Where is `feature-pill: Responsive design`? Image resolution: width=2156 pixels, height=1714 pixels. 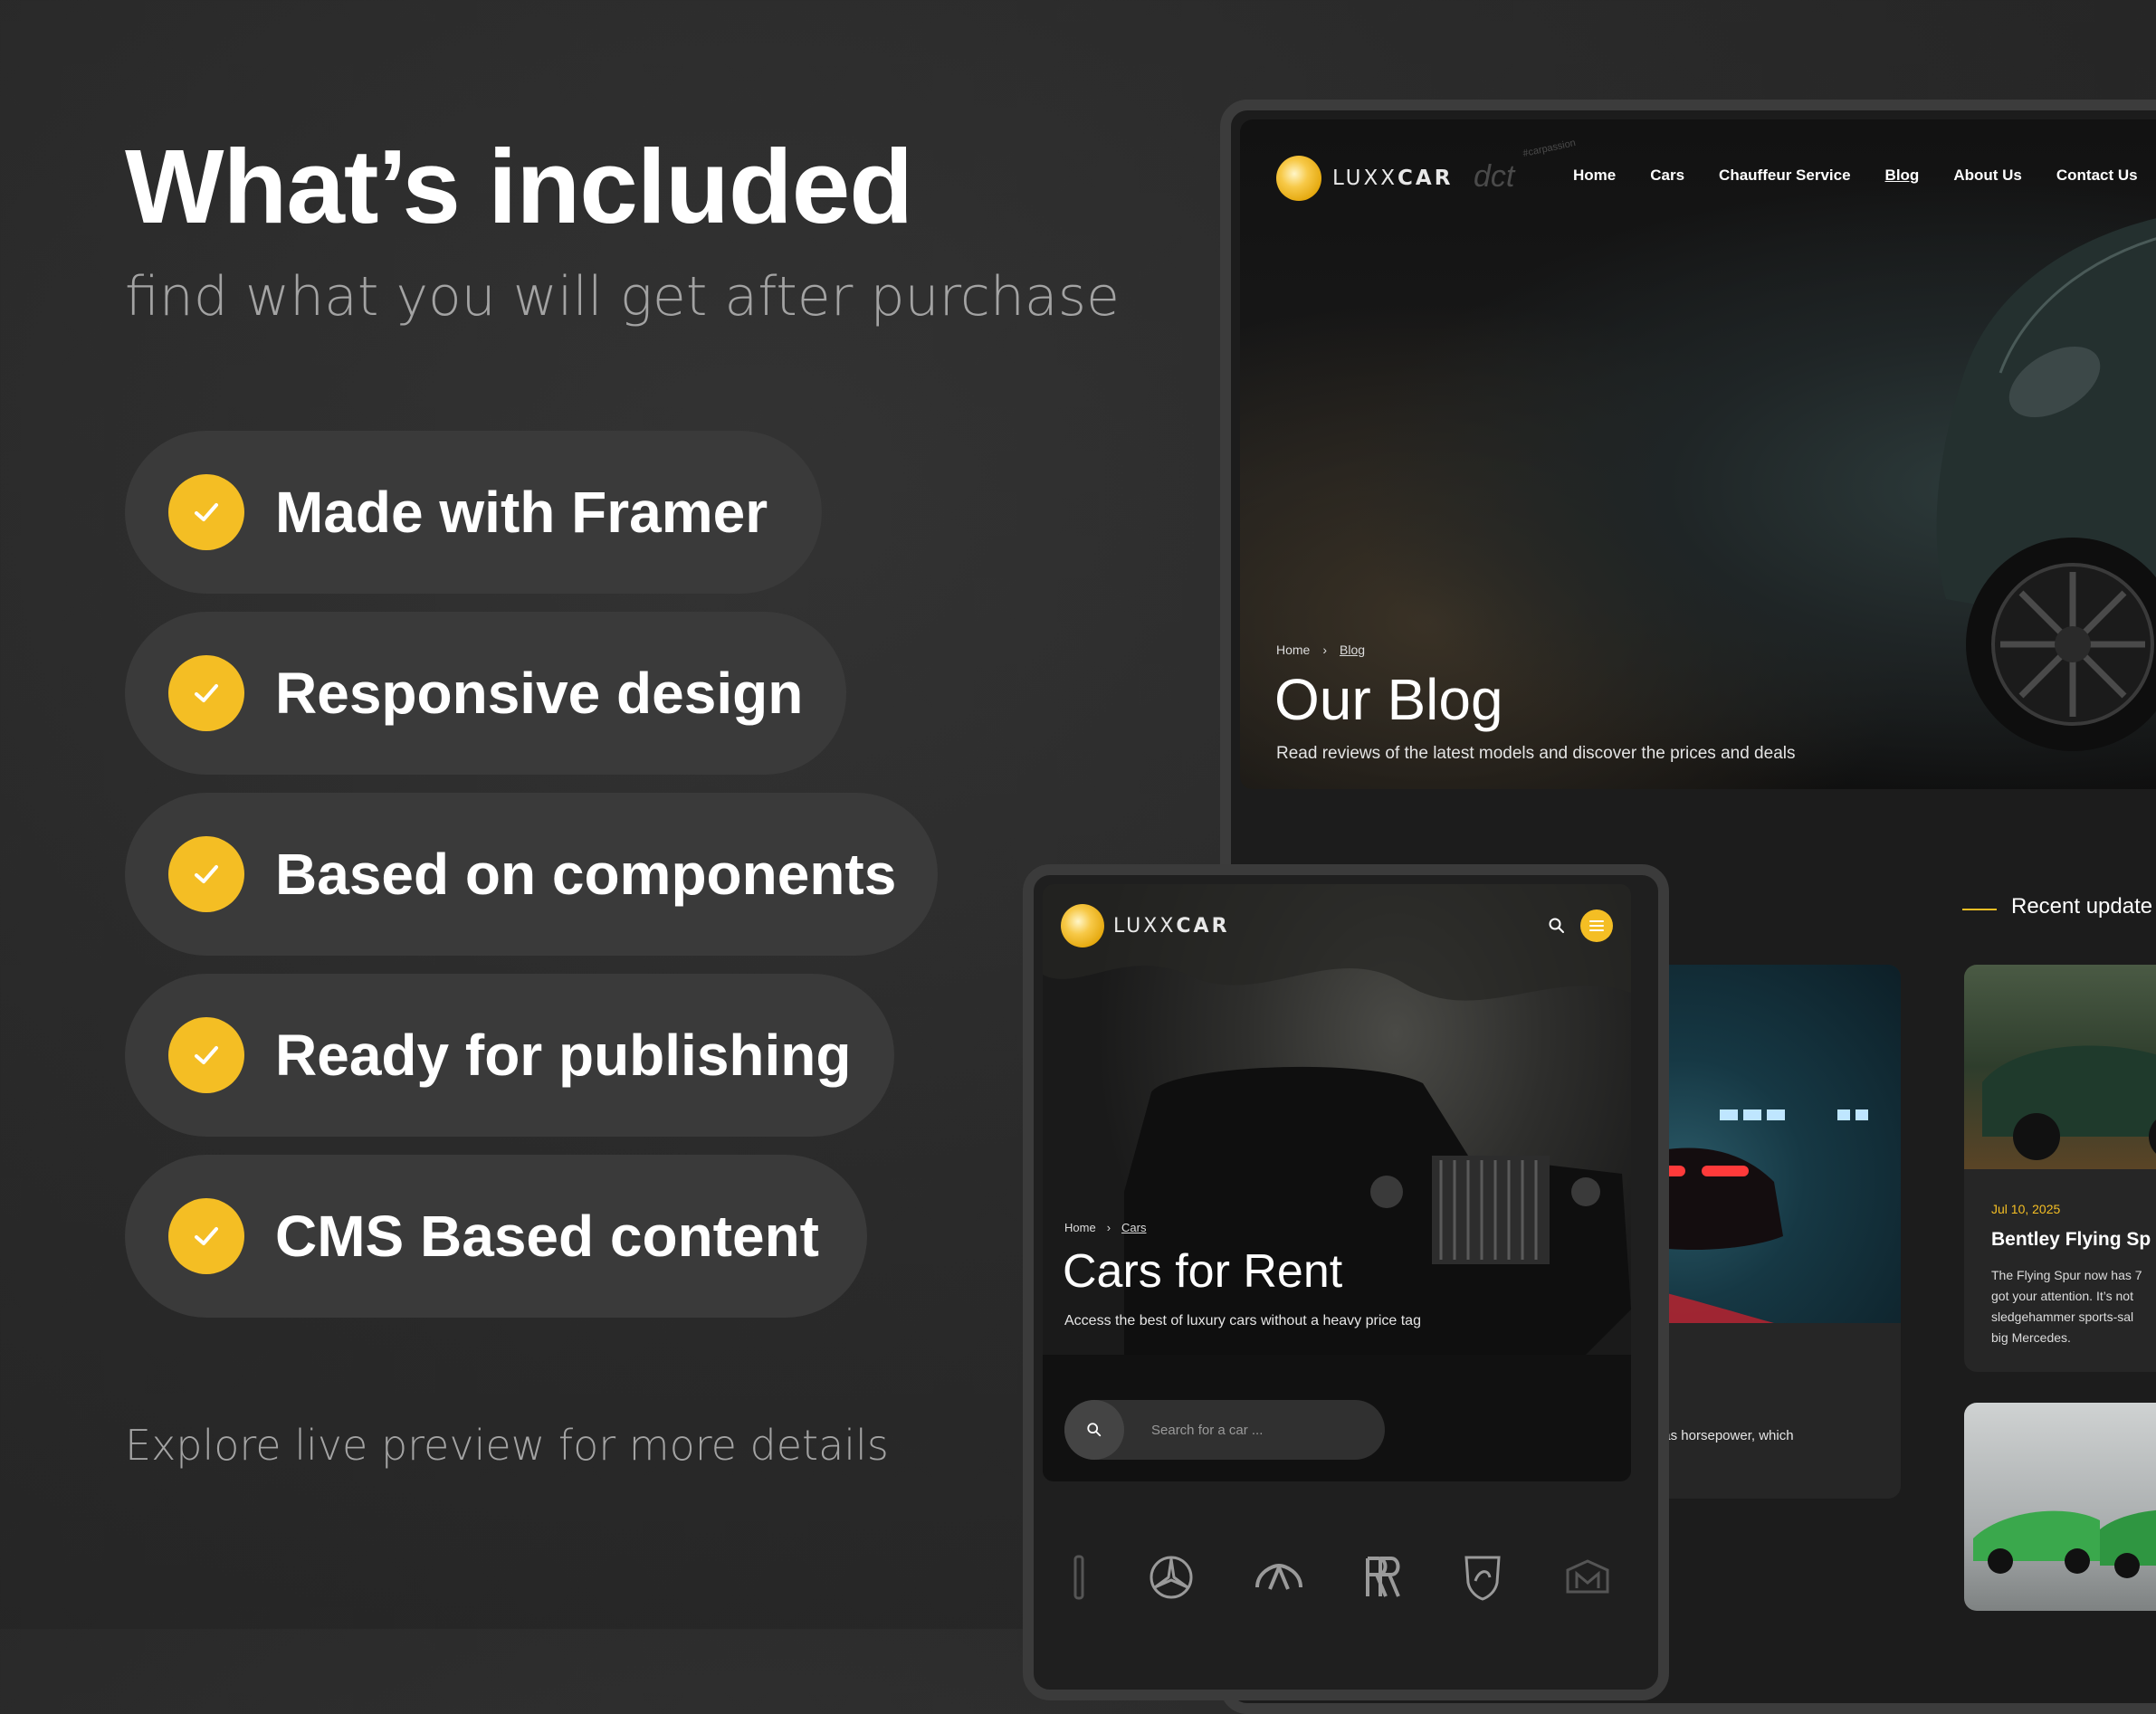
feature-pill: Responsive design is located at coordinates (485, 693).